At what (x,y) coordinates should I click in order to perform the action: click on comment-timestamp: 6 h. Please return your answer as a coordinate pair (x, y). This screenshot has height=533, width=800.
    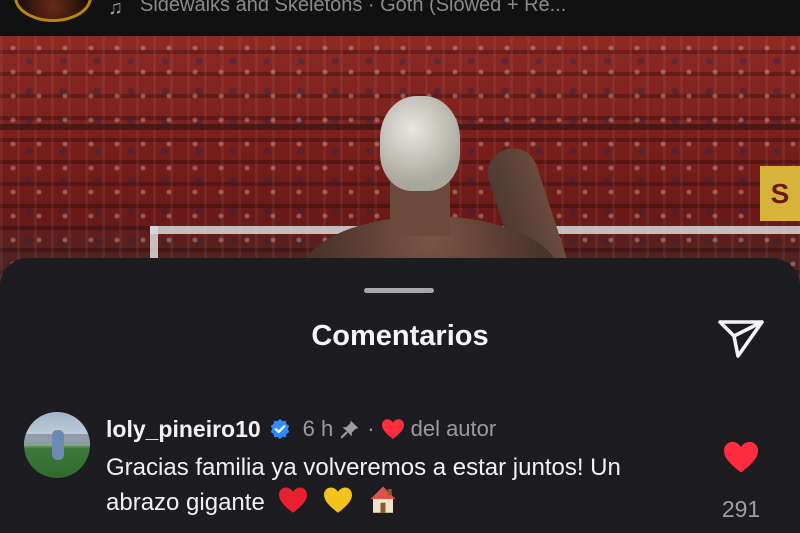
    Looking at the image, I should click on (318, 428).